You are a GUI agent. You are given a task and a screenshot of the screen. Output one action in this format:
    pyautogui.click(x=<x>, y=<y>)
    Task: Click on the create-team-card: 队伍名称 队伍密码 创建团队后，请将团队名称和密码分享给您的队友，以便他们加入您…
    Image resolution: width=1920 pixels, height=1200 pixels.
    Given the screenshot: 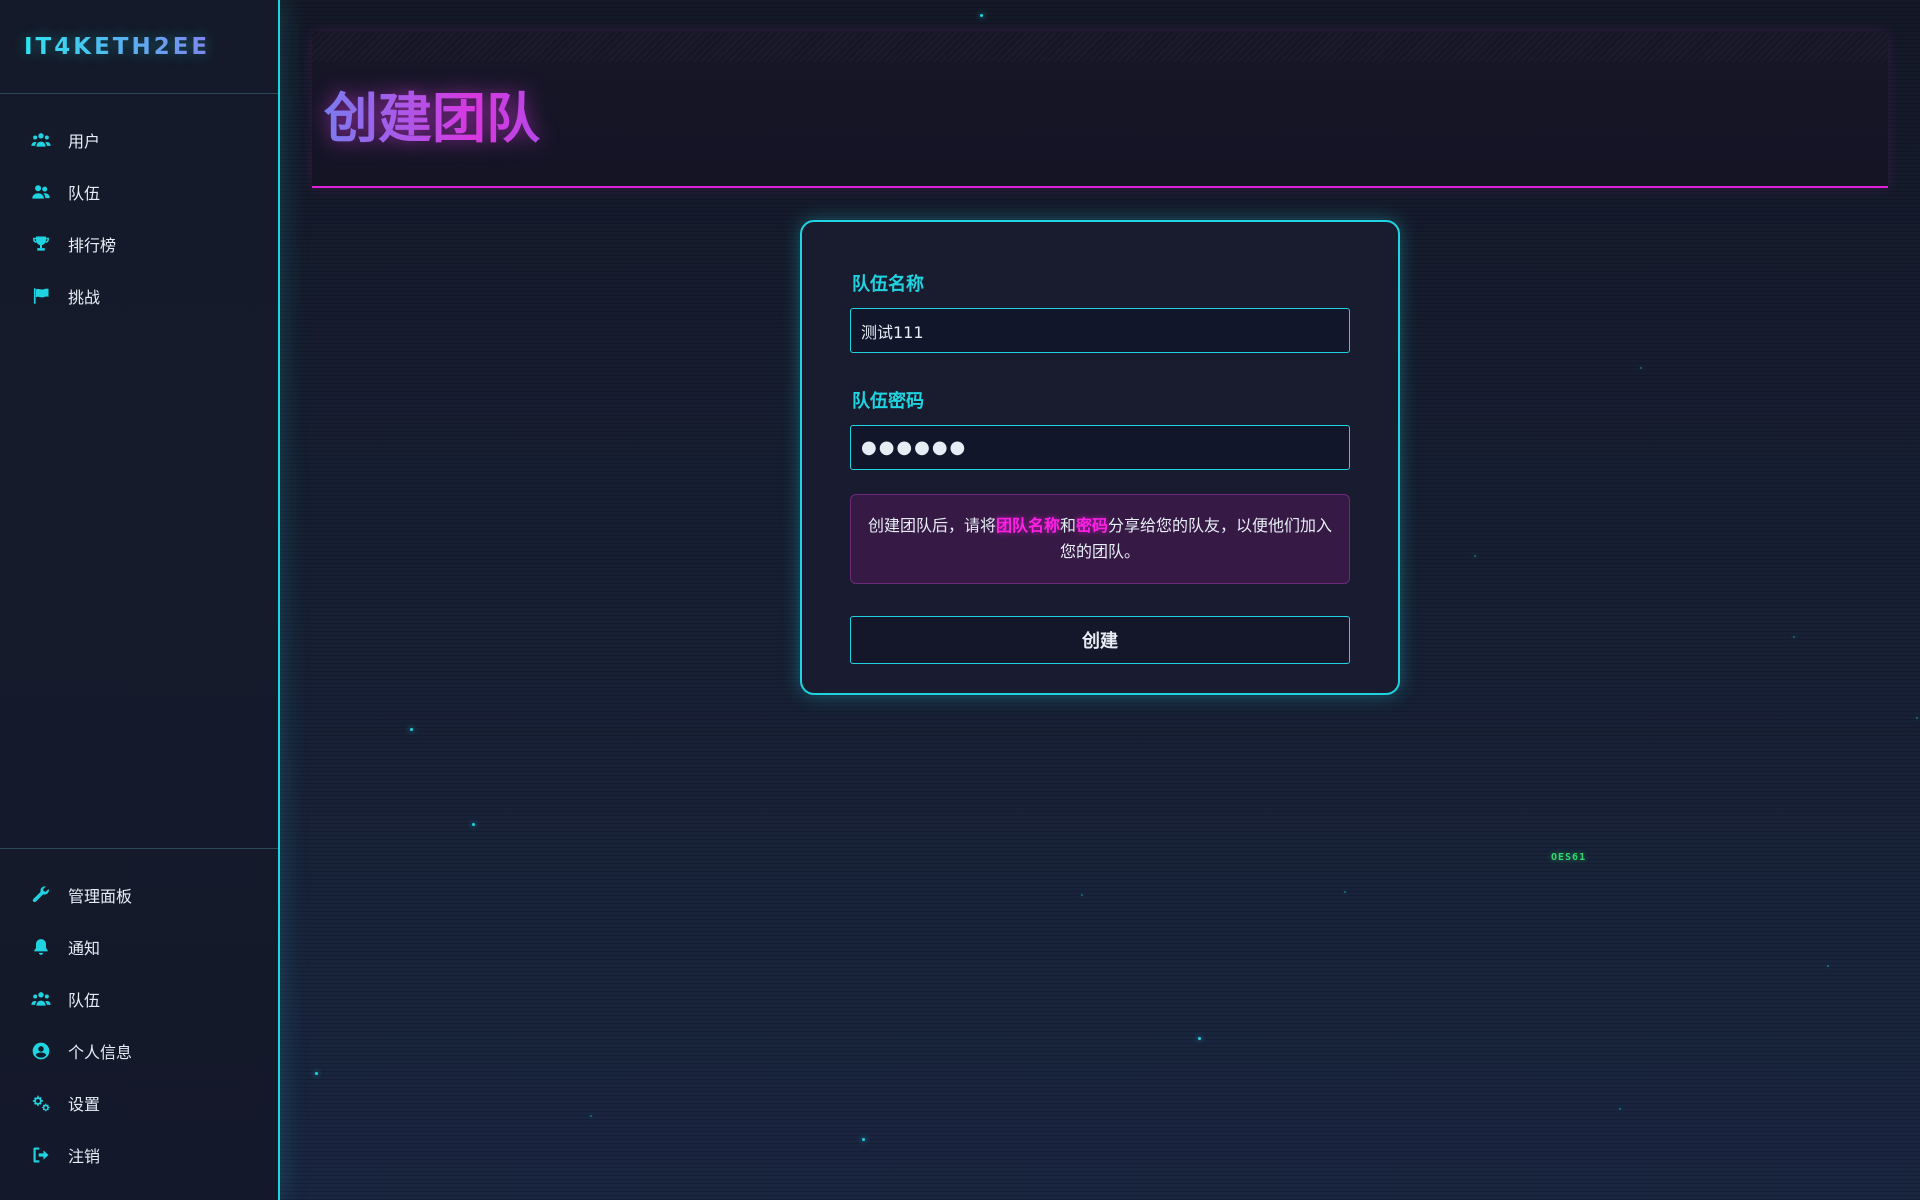 What is the action you would take?
    pyautogui.click(x=1100, y=457)
    